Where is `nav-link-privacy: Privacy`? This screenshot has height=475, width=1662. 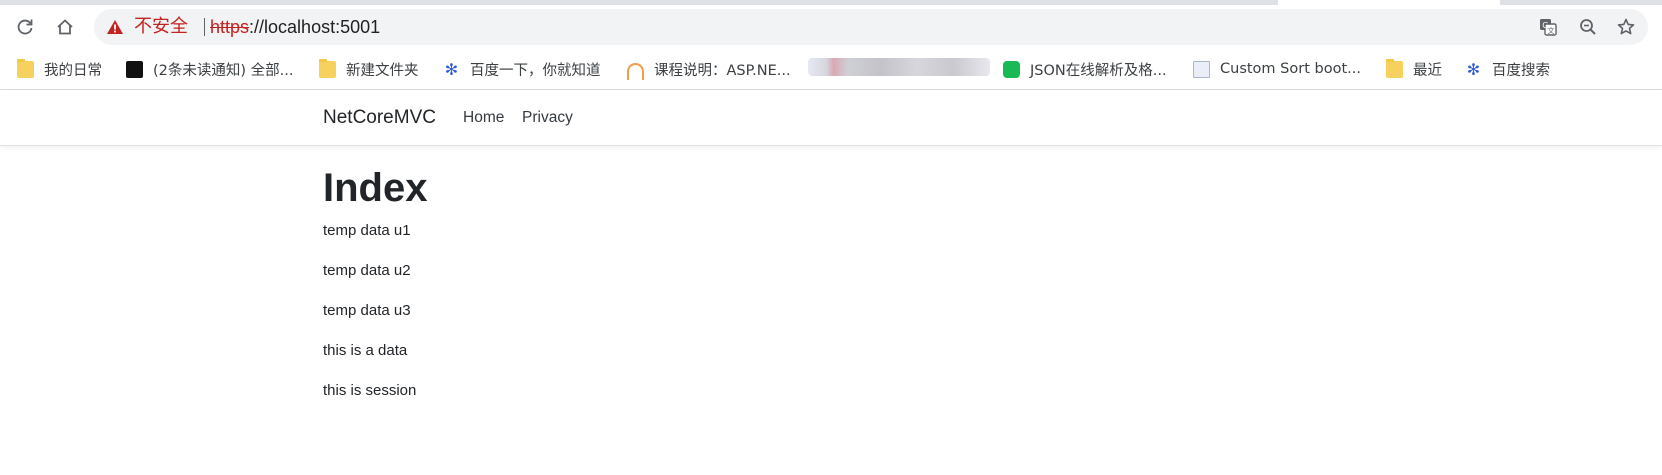
nav-link-privacy: Privacy is located at coordinates (547, 118).